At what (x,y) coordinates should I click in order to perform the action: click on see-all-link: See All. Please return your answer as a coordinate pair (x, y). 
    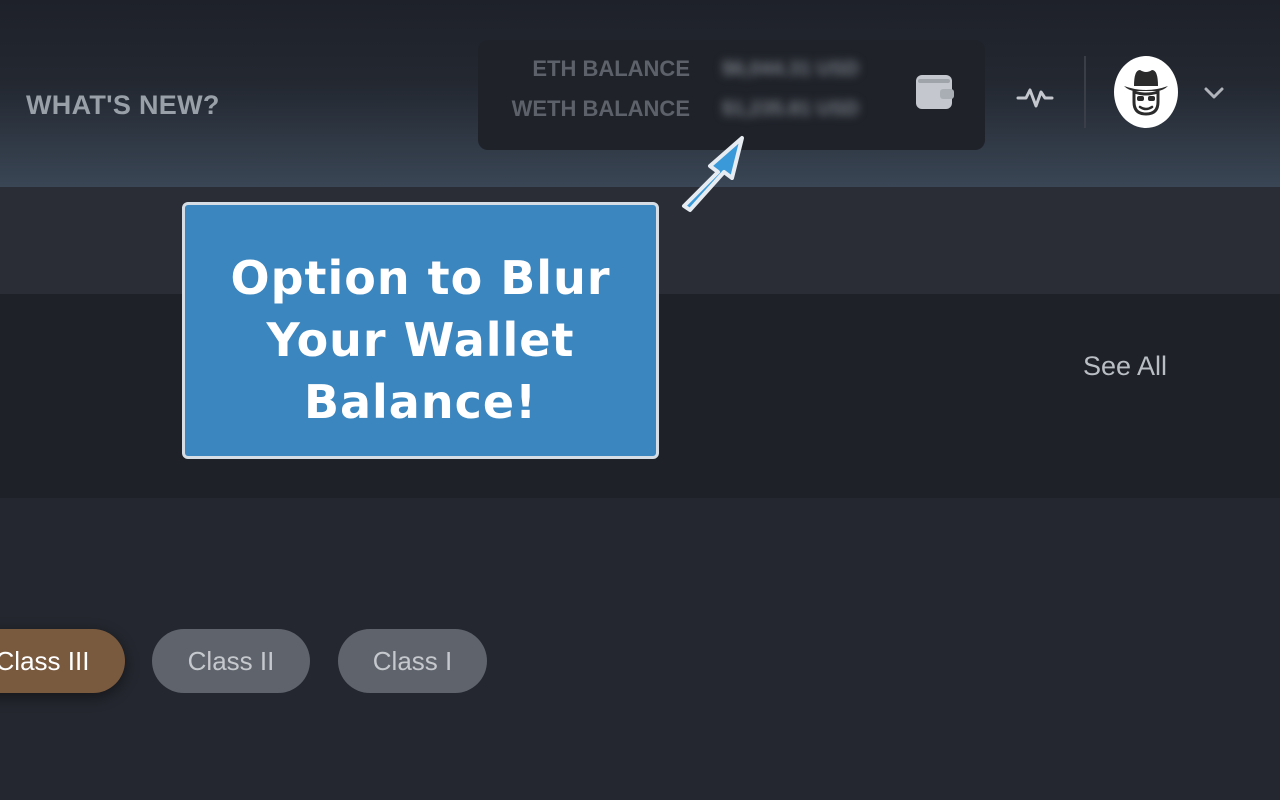
    Looking at the image, I should click on (1125, 366).